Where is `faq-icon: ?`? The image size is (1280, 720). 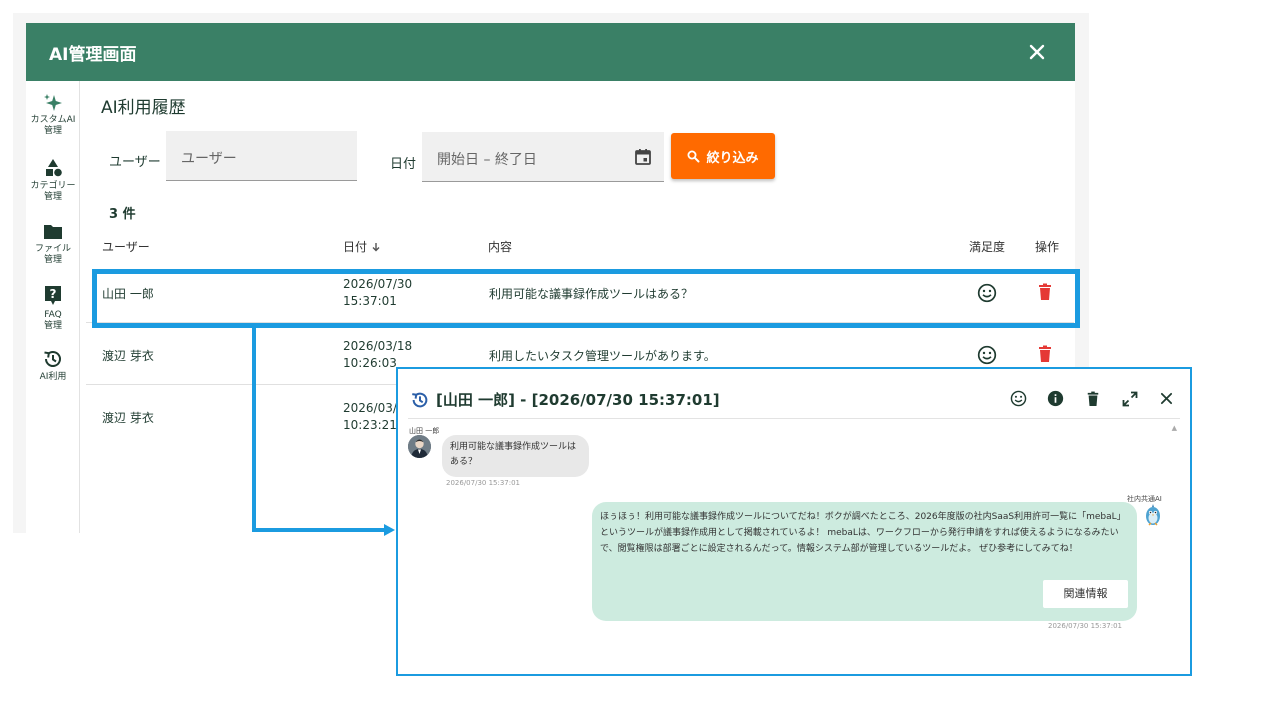
faq-icon: ? is located at coordinates (53, 295).